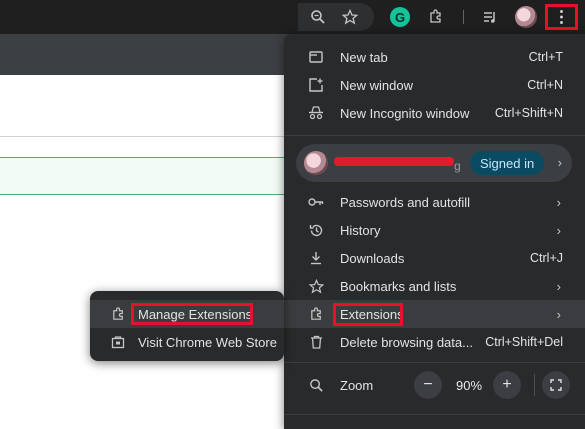  What do you see at coordinates (434, 258) in the screenshot?
I see `menu-item-downloads: Downloads Ctrl+J` at bounding box center [434, 258].